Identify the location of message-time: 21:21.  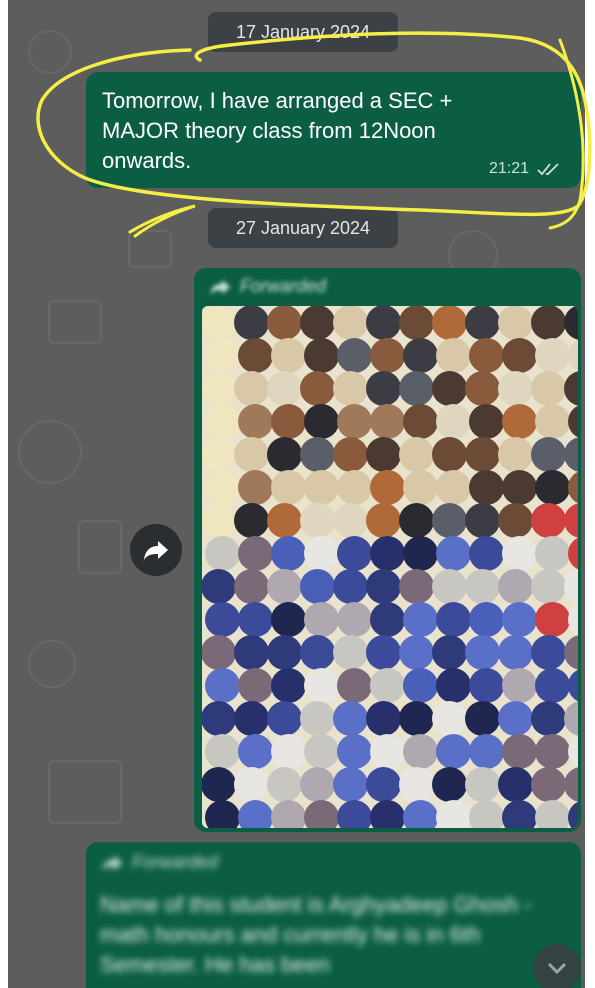
(508, 168).